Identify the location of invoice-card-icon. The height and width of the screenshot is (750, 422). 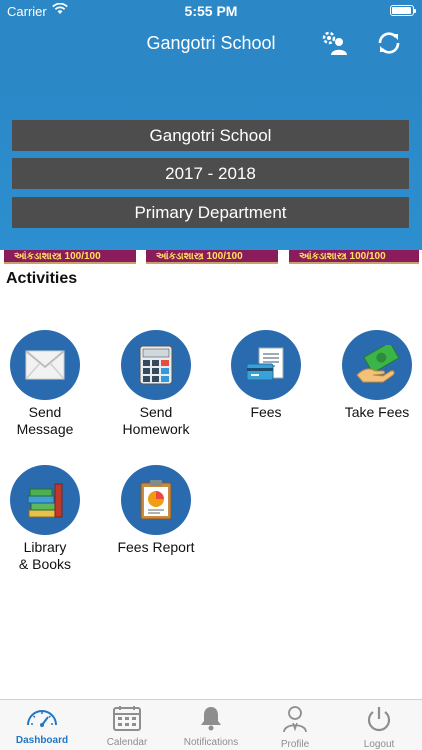
(266, 365).